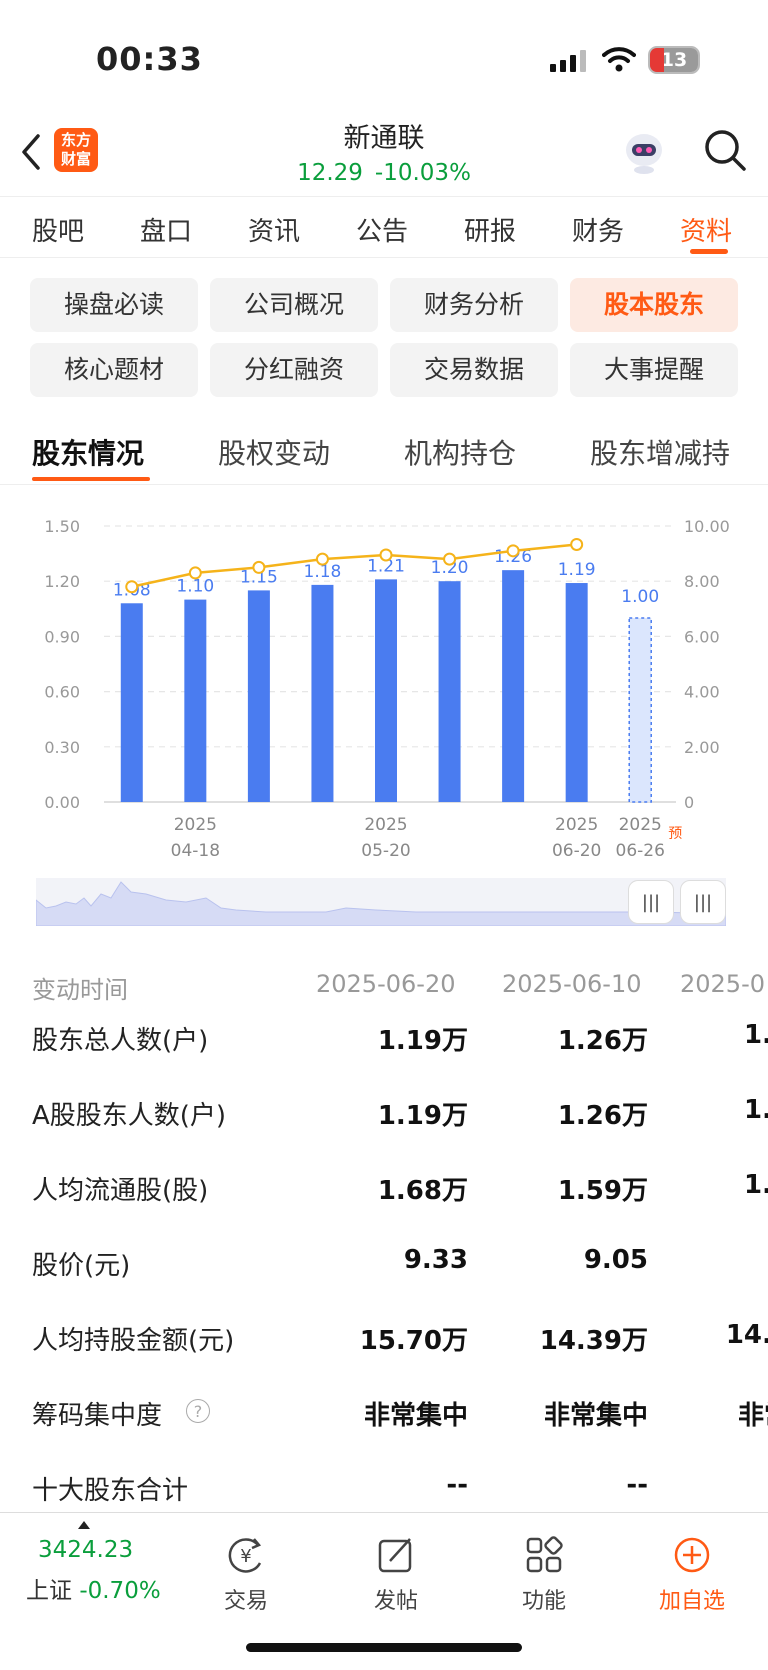 The height and width of the screenshot is (1670, 768). Describe the element at coordinates (703, 902) in the screenshot. I see `range-handle-right: |||` at that location.